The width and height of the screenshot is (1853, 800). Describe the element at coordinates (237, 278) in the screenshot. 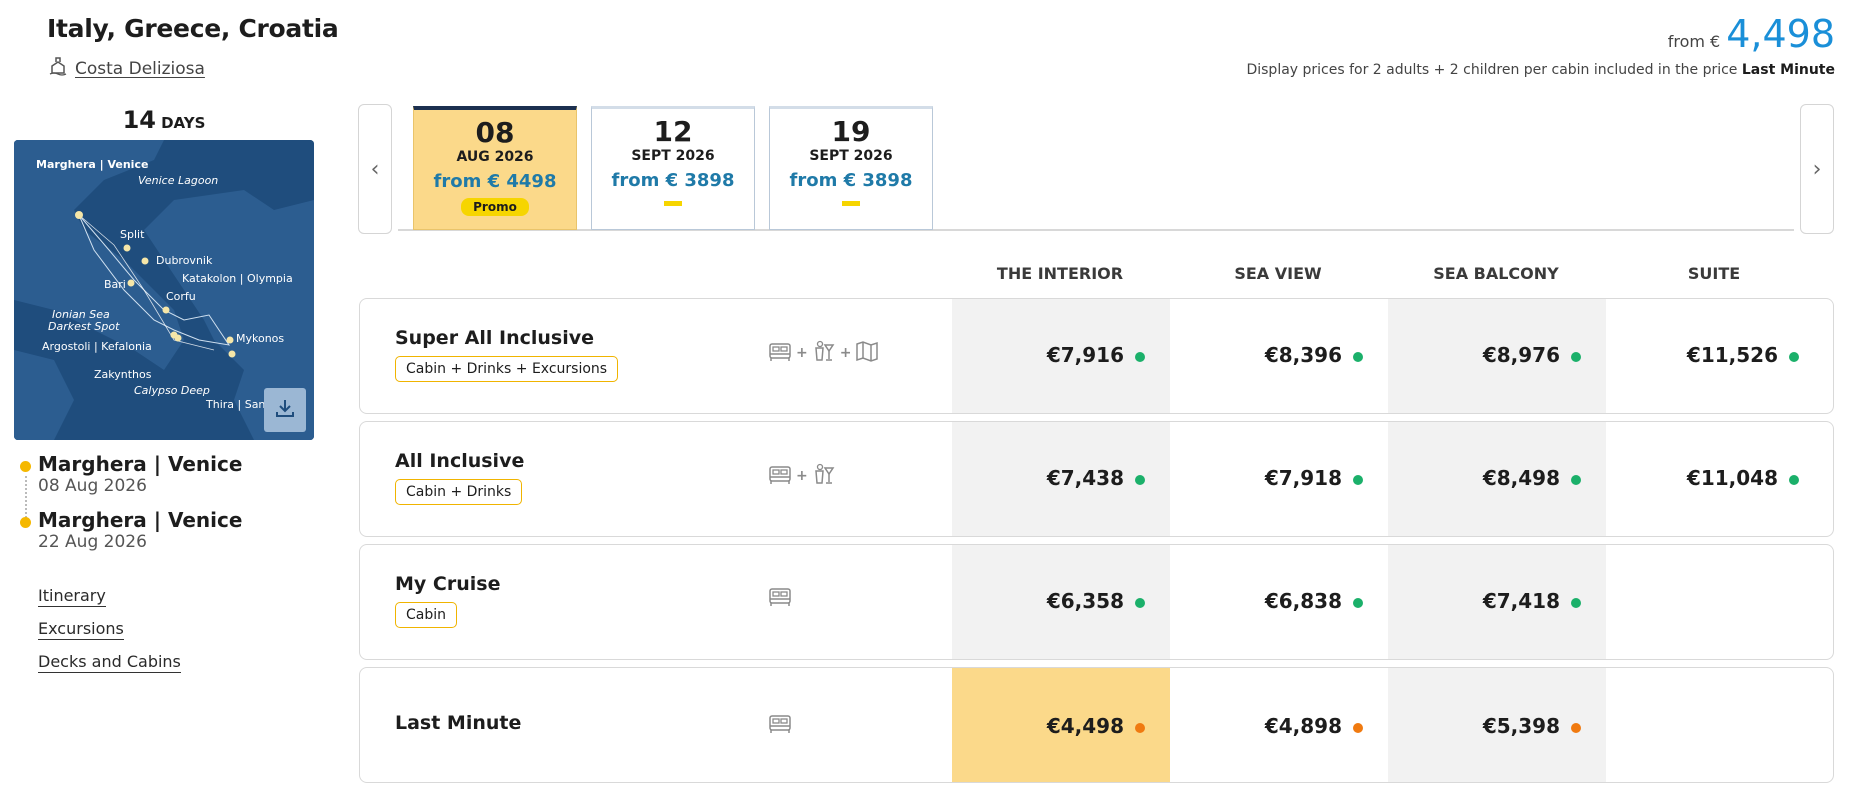

I see `map-label-katakolon: Katakolon | Olympia` at that location.